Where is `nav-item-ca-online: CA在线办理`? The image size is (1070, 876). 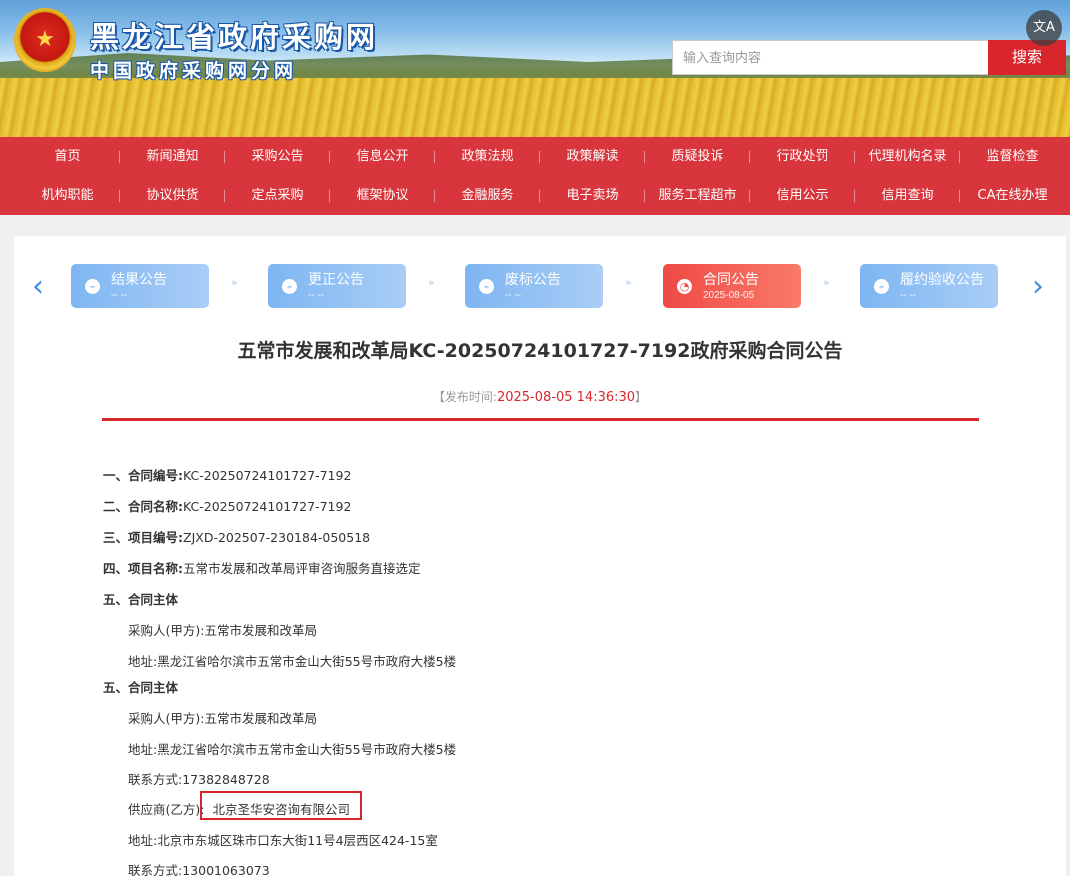 nav-item-ca-online: CA在线办理 is located at coordinates (1012, 195).